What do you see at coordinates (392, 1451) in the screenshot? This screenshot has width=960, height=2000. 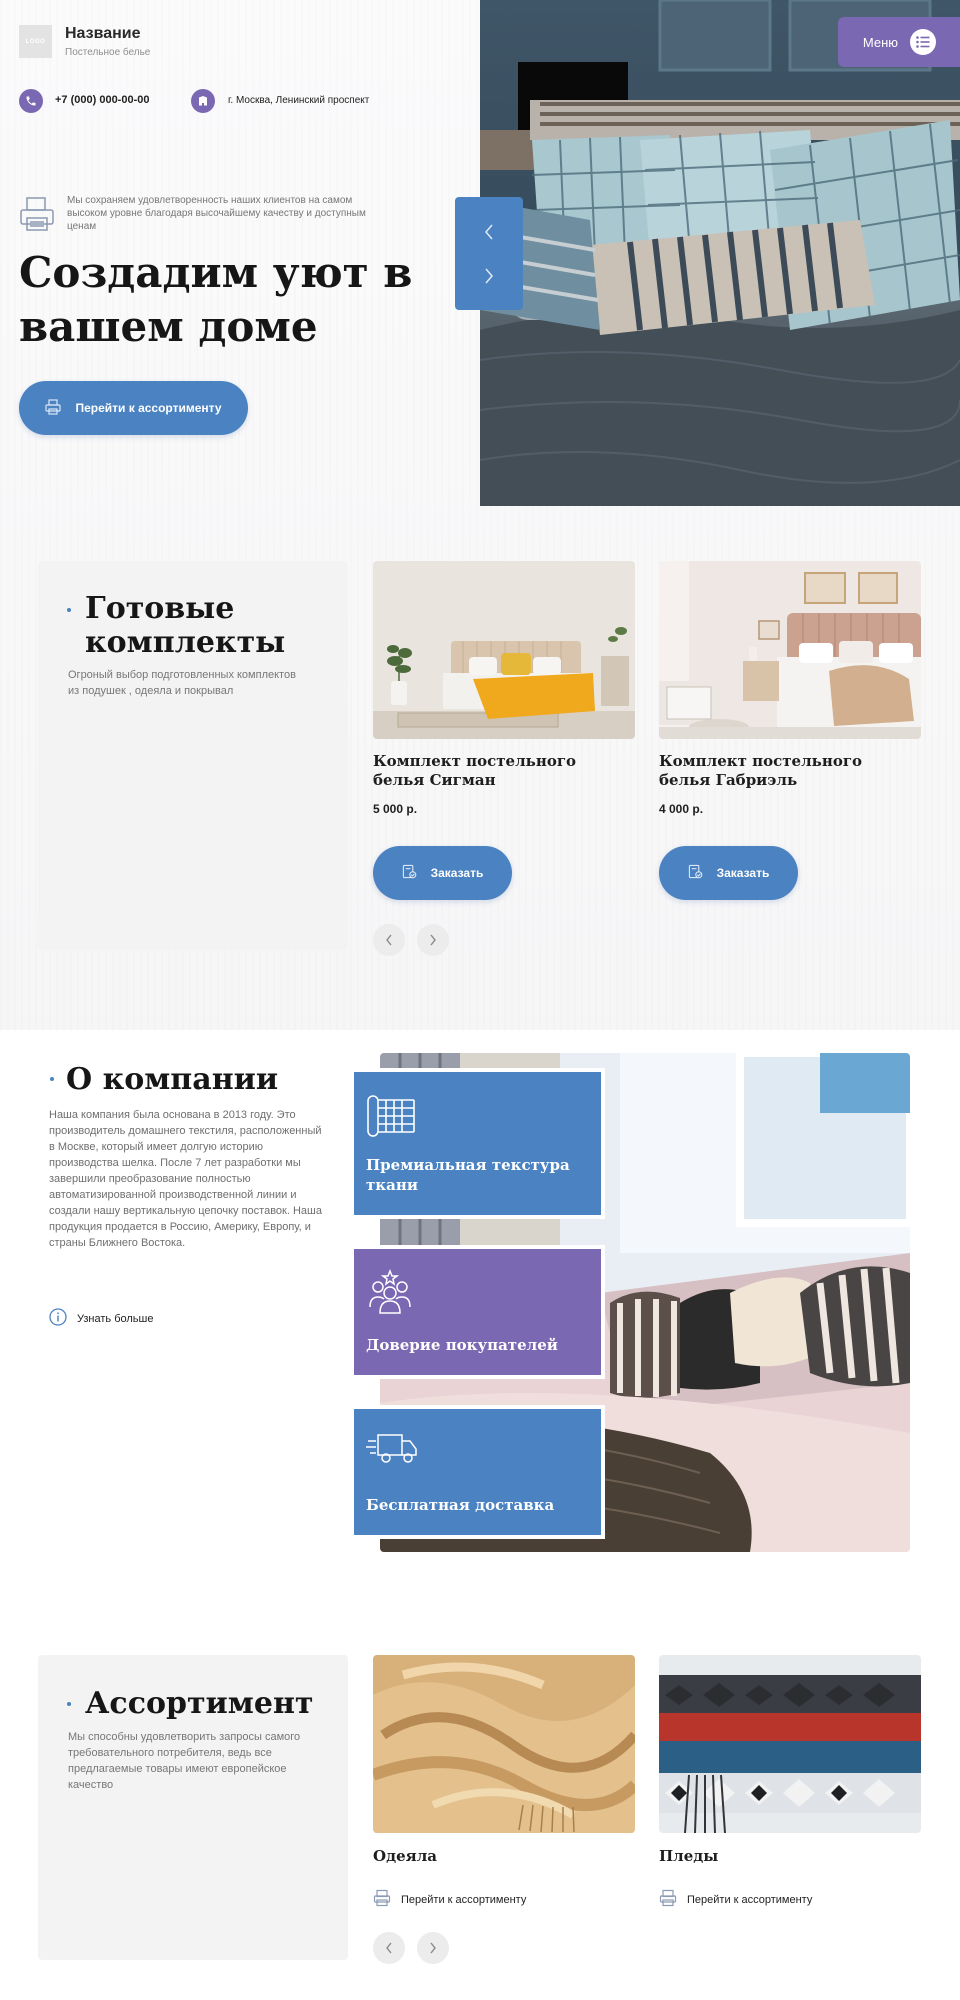 I see `delivery-truck-icon` at bounding box center [392, 1451].